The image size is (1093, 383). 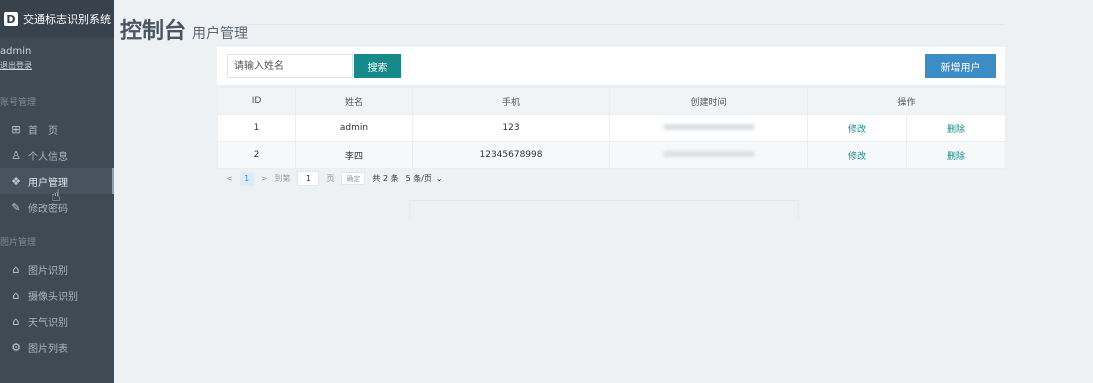 I want to click on page-title: 控制台, so click(x=153, y=31).